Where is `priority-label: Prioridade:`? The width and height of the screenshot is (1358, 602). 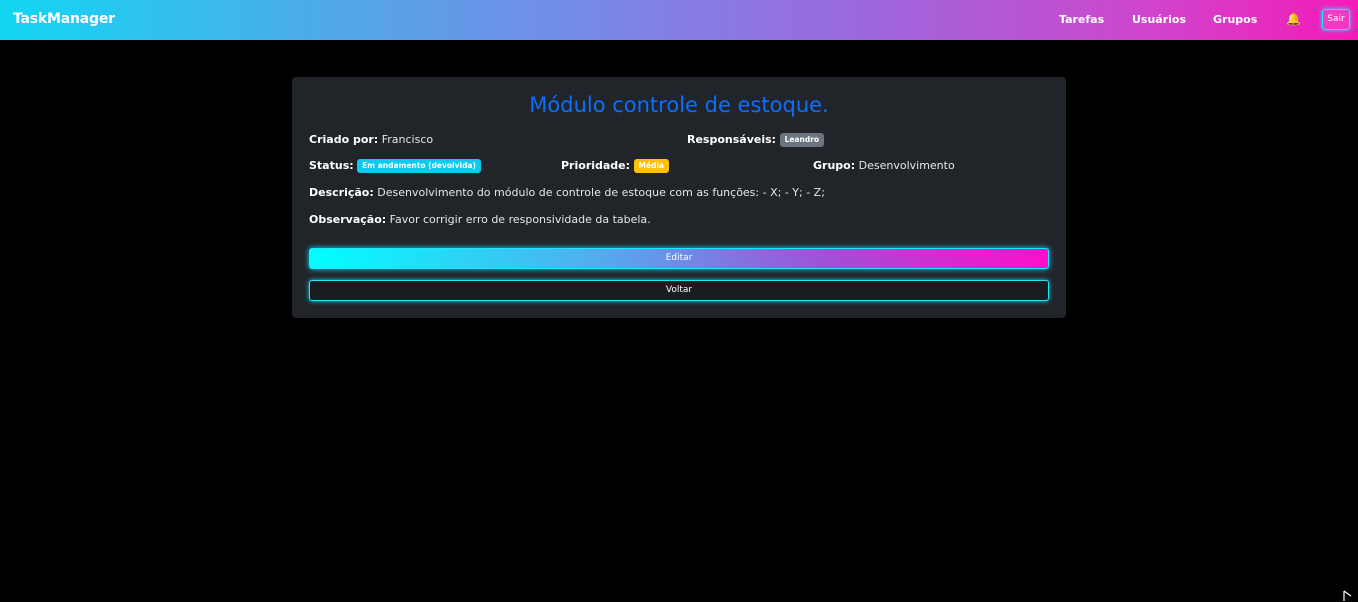
priority-label: Prioridade: is located at coordinates (596, 165).